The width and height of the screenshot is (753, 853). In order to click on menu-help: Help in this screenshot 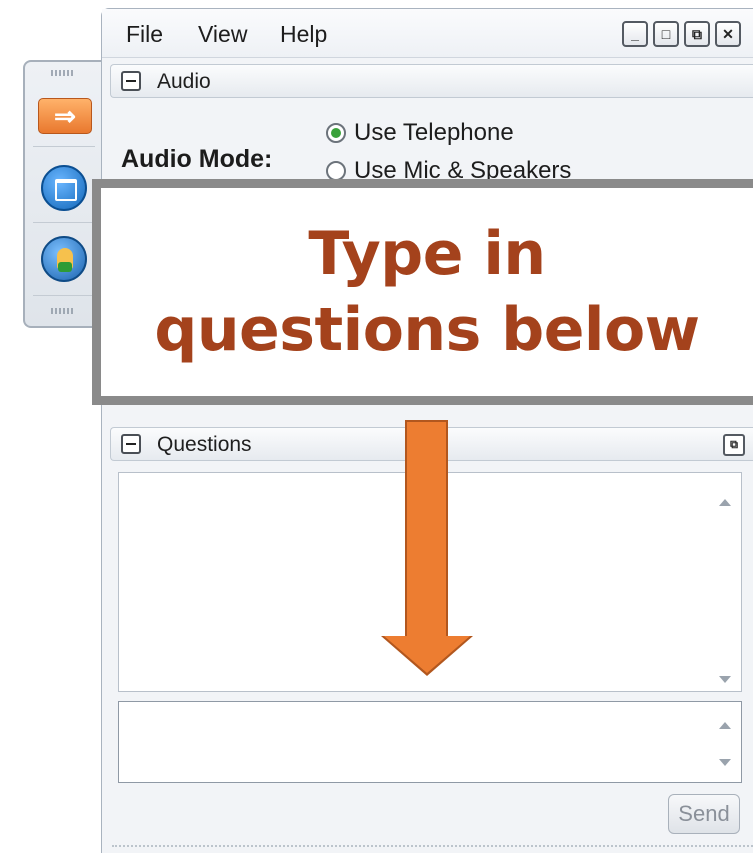, I will do `click(303, 34)`.